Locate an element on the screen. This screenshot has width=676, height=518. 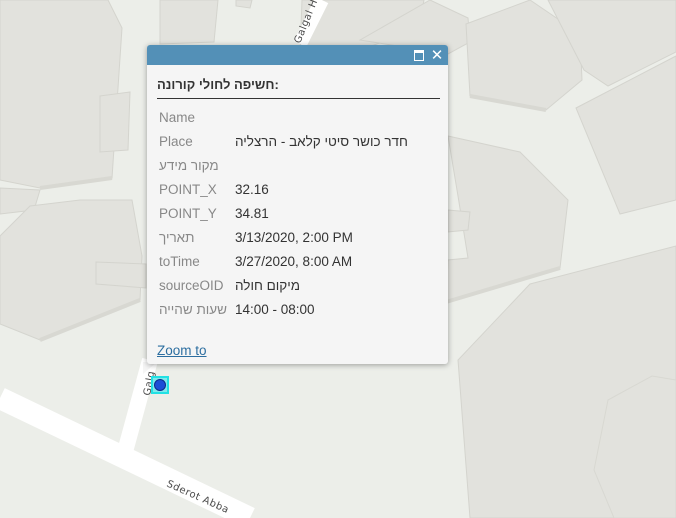
zoom-to-link: Zoom to is located at coordinates (182, 350).